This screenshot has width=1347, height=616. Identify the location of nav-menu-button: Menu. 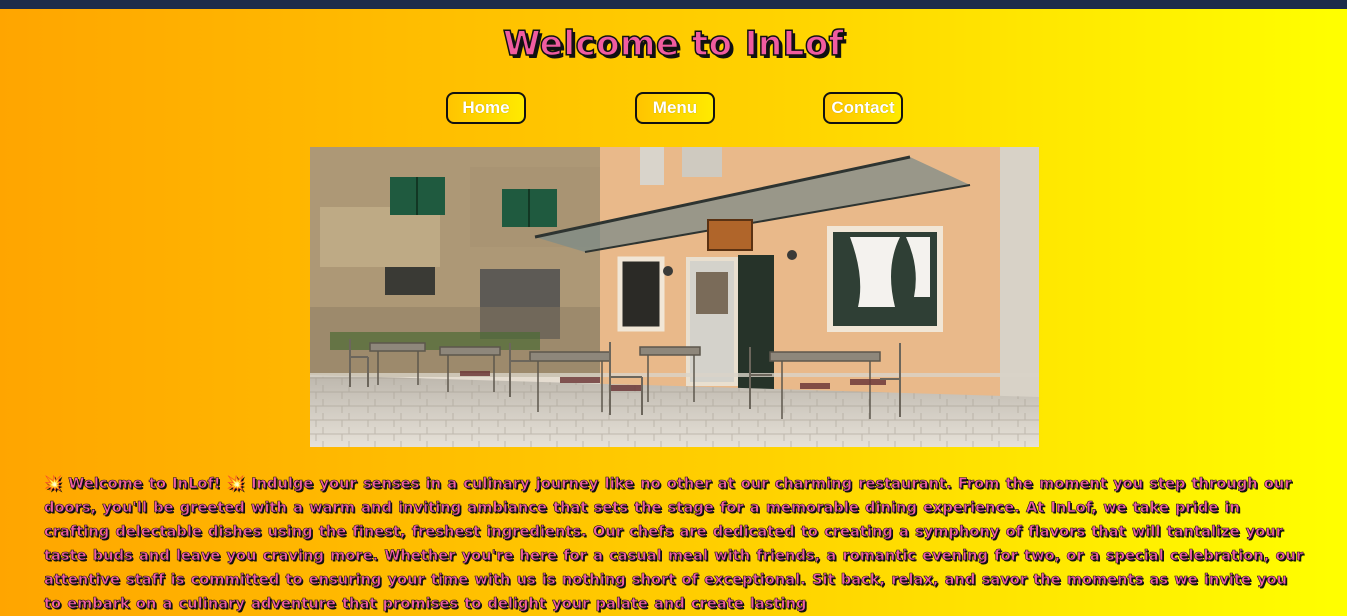
(675, 108).